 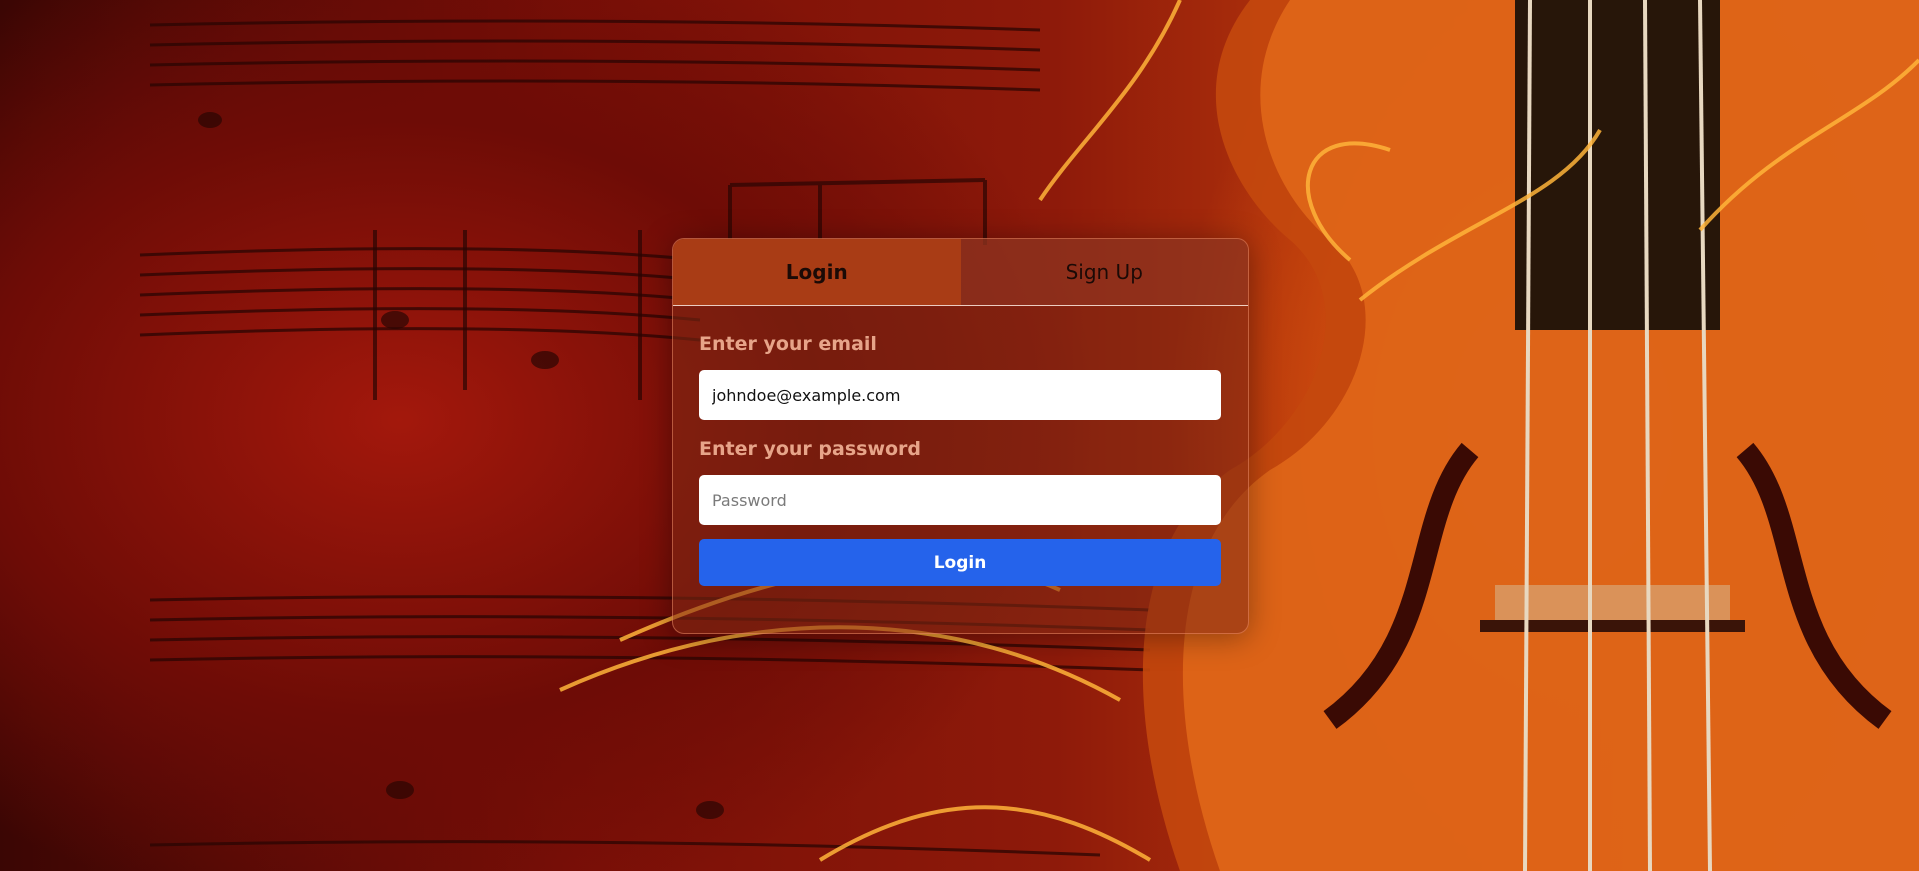 I want to click on email-field, so click(x=960, y=395).